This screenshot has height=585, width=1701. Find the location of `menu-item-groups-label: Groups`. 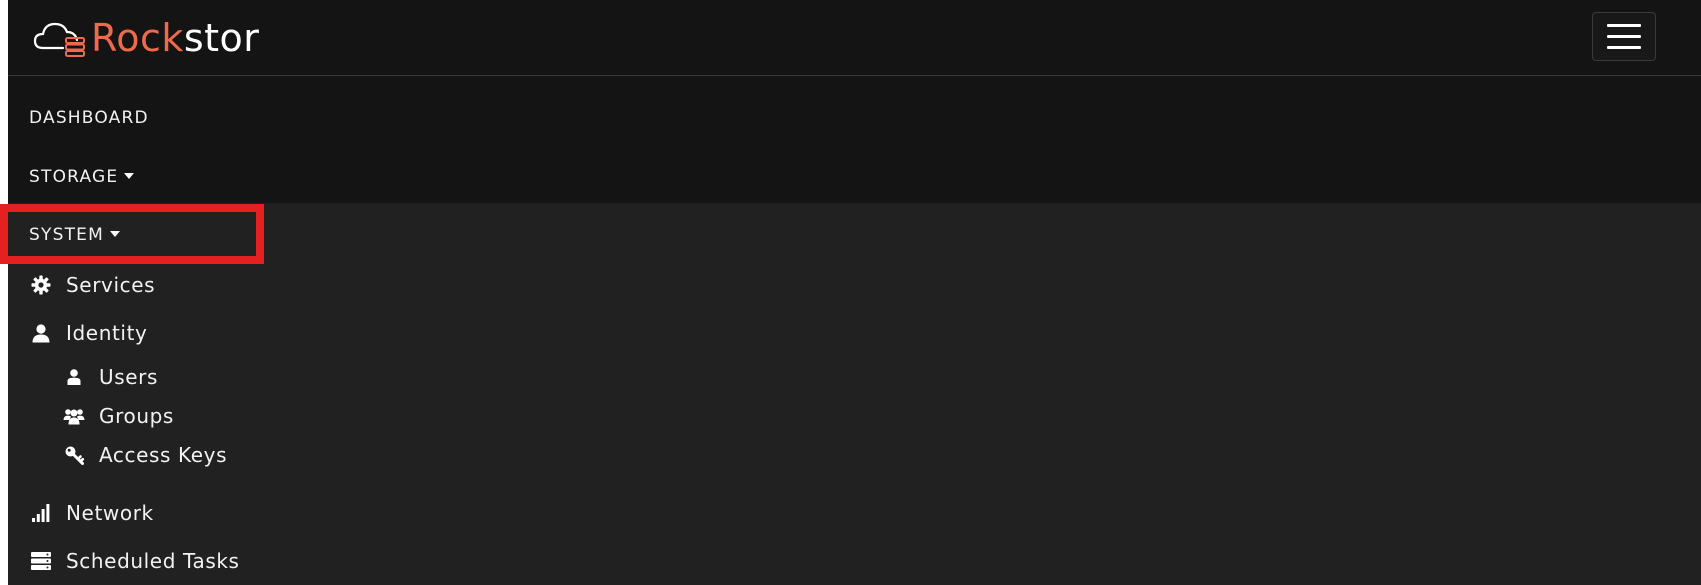

menu-item-groups-label: Groups is located at coordinates (136, 416).